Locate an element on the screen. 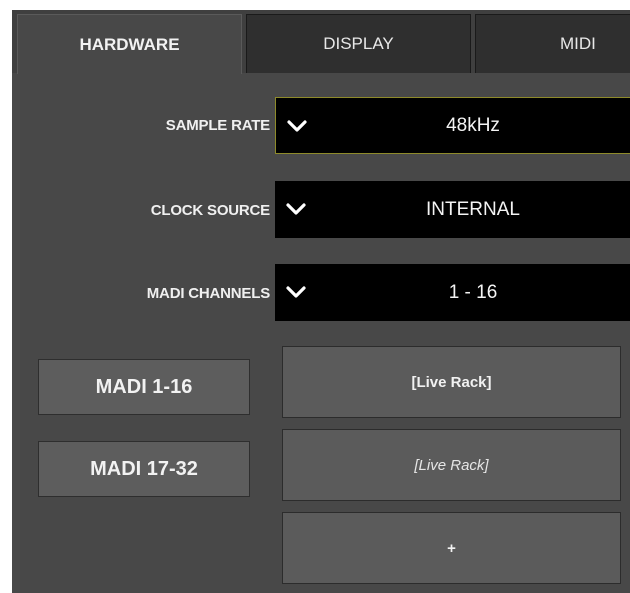  clock-source-select: INTERNAL is located at coordinates (452, 209).